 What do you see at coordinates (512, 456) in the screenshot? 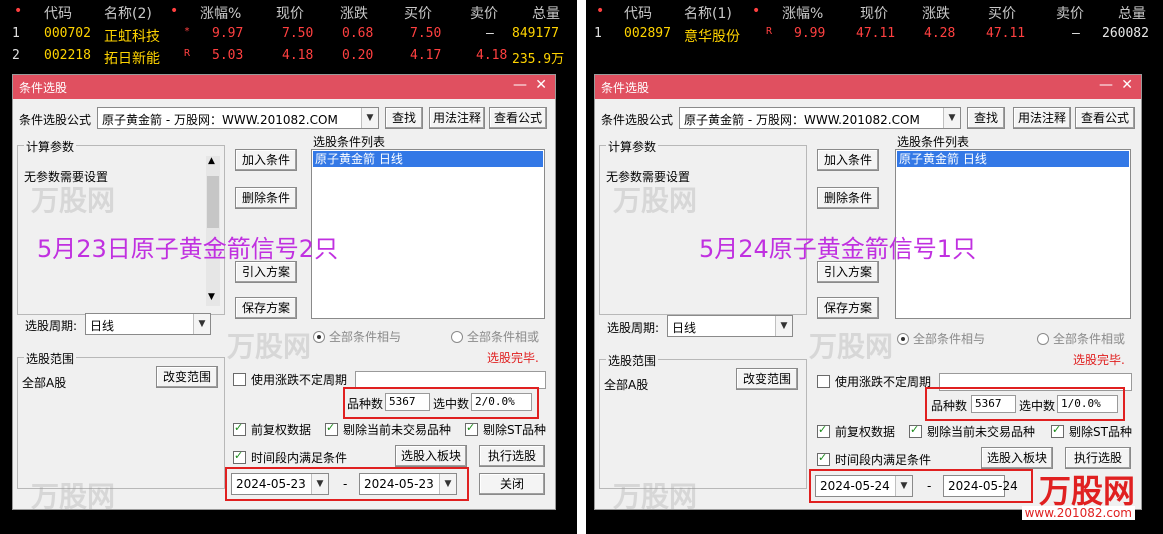
I see `execute-button: 执行选股` at bounding box center [512, 456].